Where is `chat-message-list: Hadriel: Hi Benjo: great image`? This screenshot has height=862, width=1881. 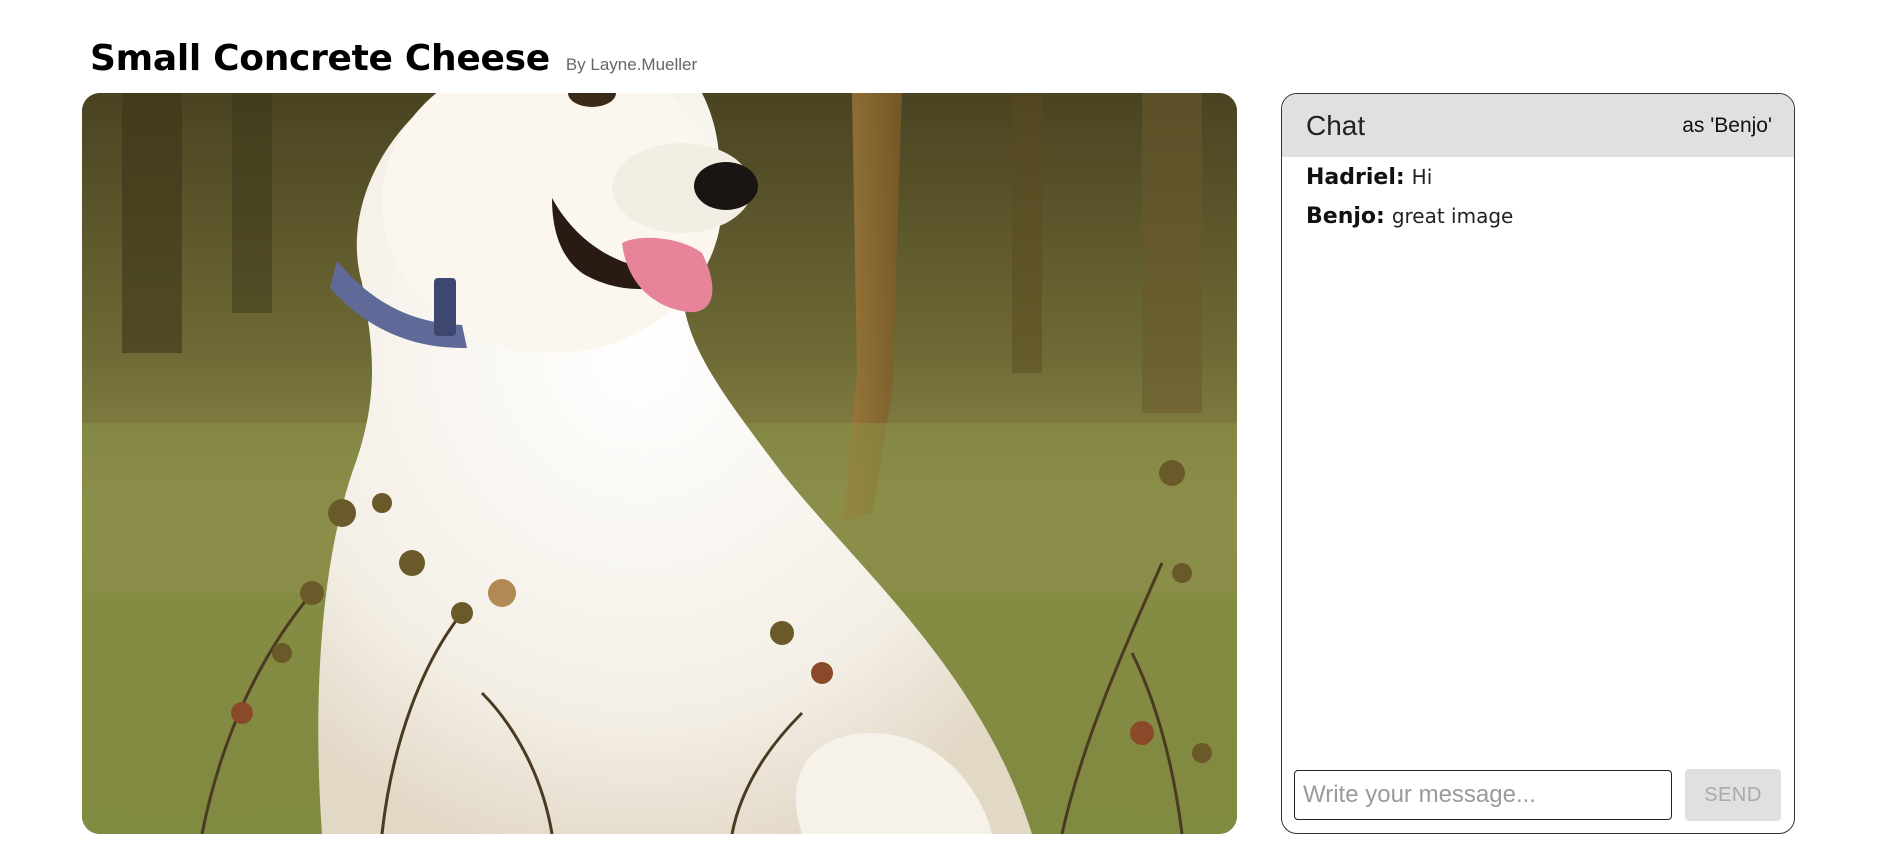 chat-message-list: Hadriel: Hi Benjo: great image is located at coordinates (1538, 193).